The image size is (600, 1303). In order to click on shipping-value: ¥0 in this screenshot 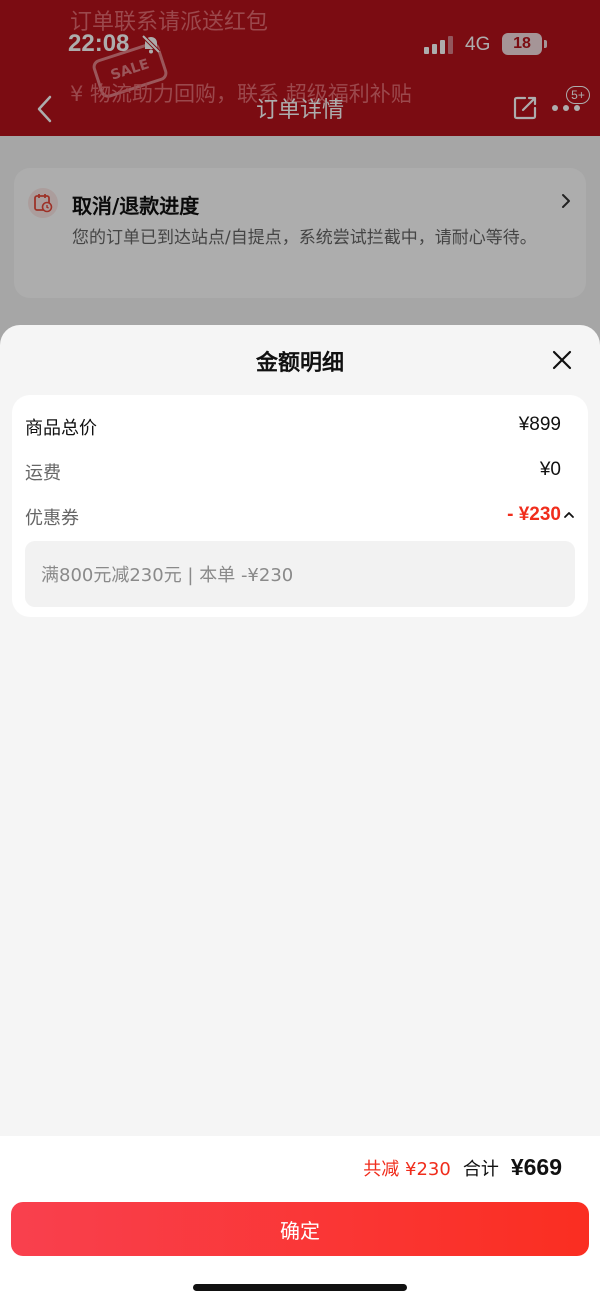, I will do `click(550, 469)`.